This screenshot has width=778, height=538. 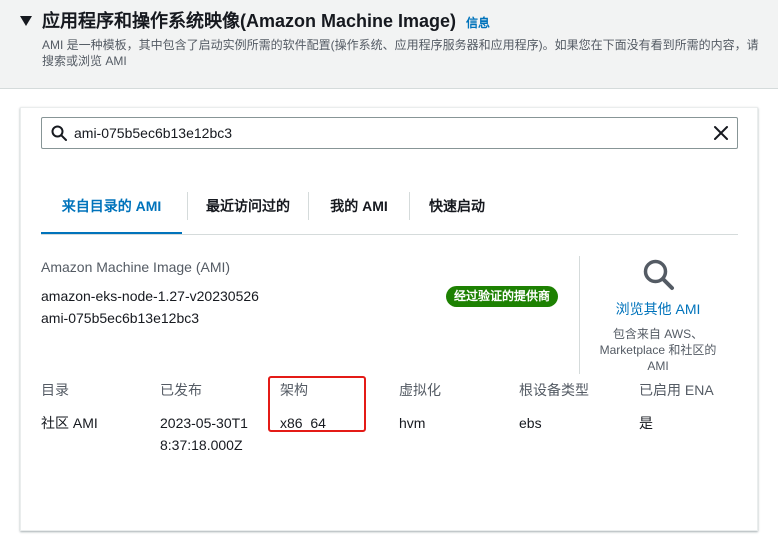 I want to click on detail-header: 目录, so click(x=55, y=390).